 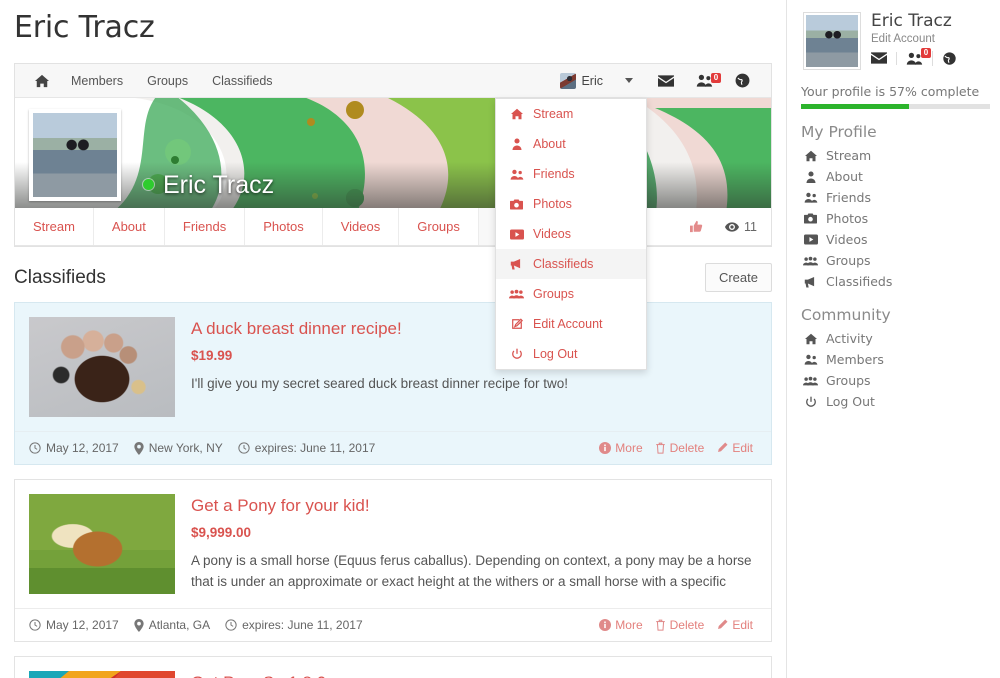 What do you see at coordinates (930, 39) in the screenshot?
I see `sidebar-edit-account-link: Edit Account` at bounding box center [930, 39].